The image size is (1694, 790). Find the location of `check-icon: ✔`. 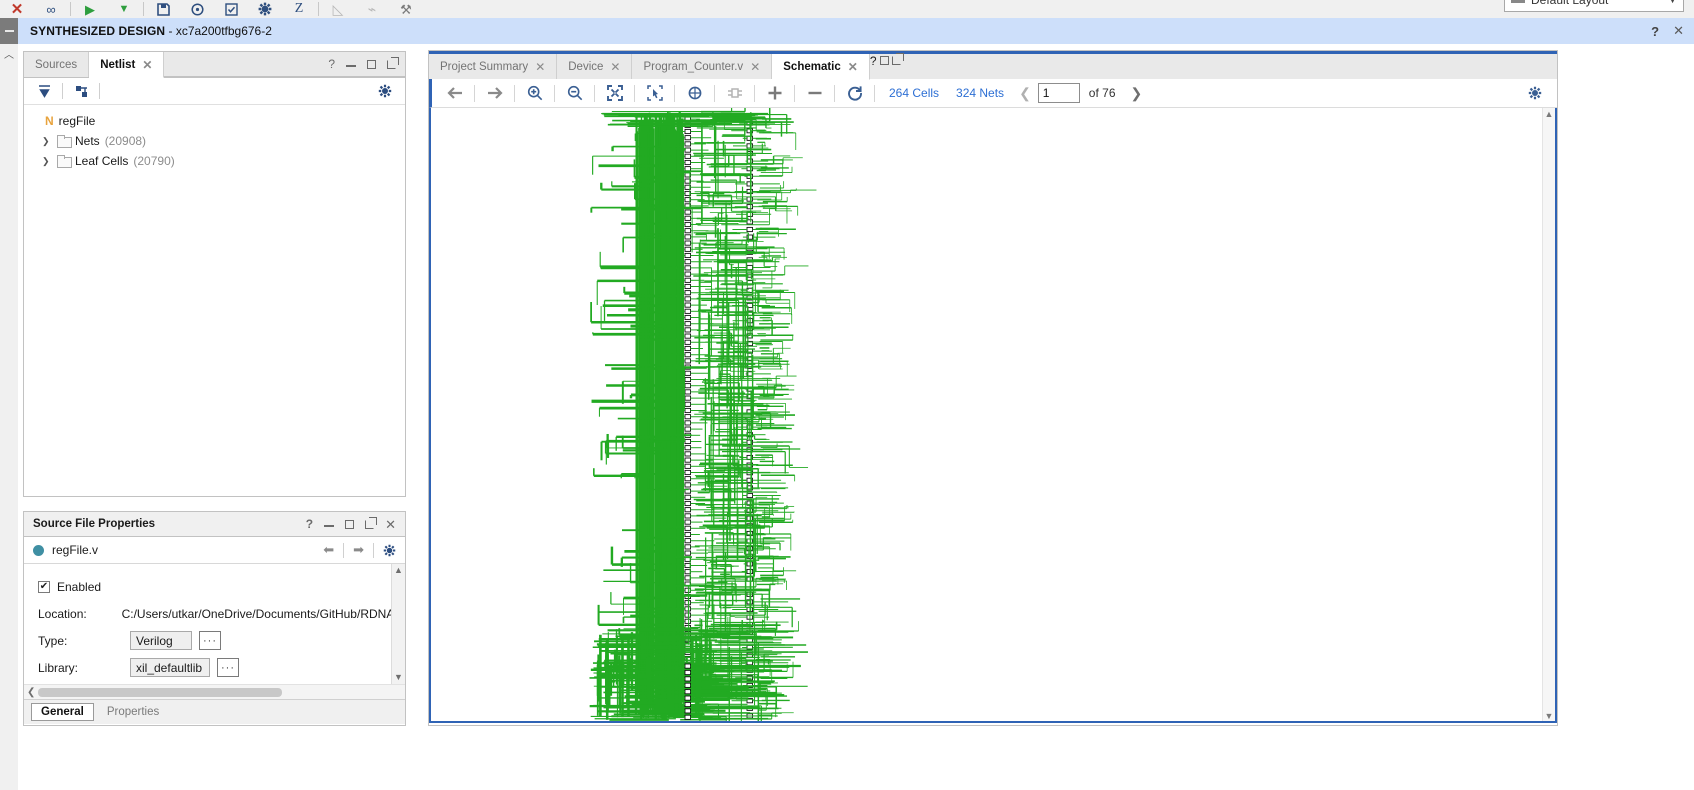

check-icon: ✔ is located at coordinates (44, 586).